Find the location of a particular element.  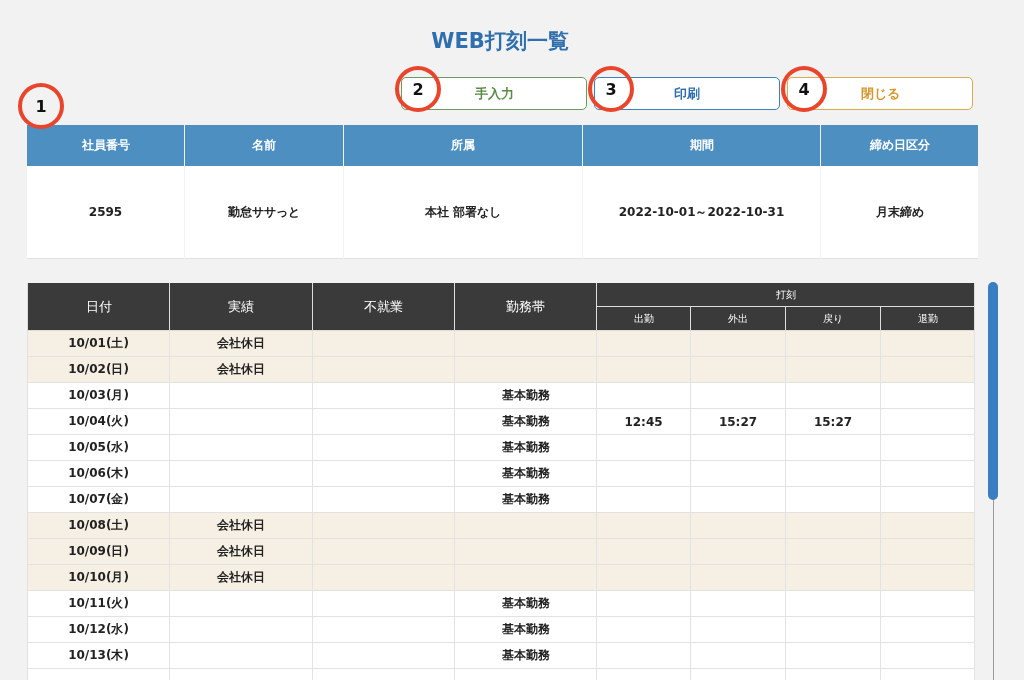

date-cell: 10/08(土) is located at coordinates (98, 525).